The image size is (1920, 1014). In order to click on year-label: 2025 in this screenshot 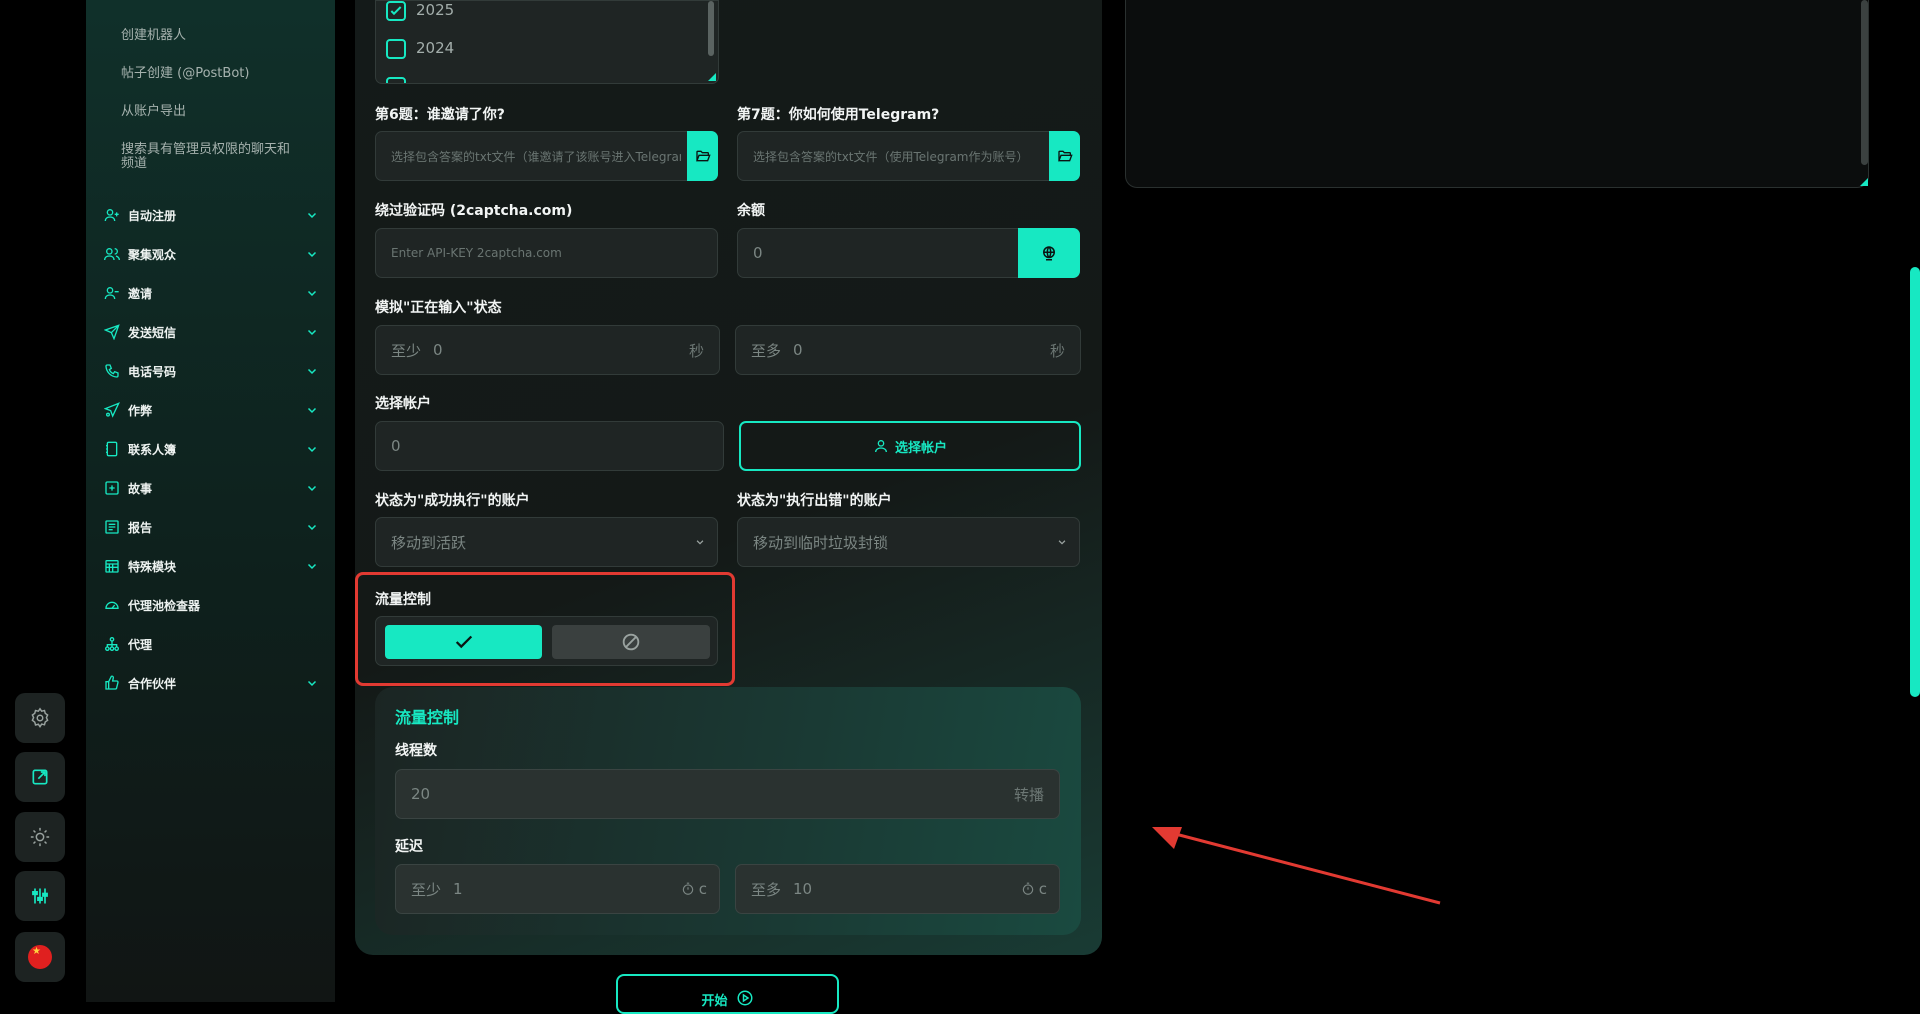, I will do `click(435, 10)`.